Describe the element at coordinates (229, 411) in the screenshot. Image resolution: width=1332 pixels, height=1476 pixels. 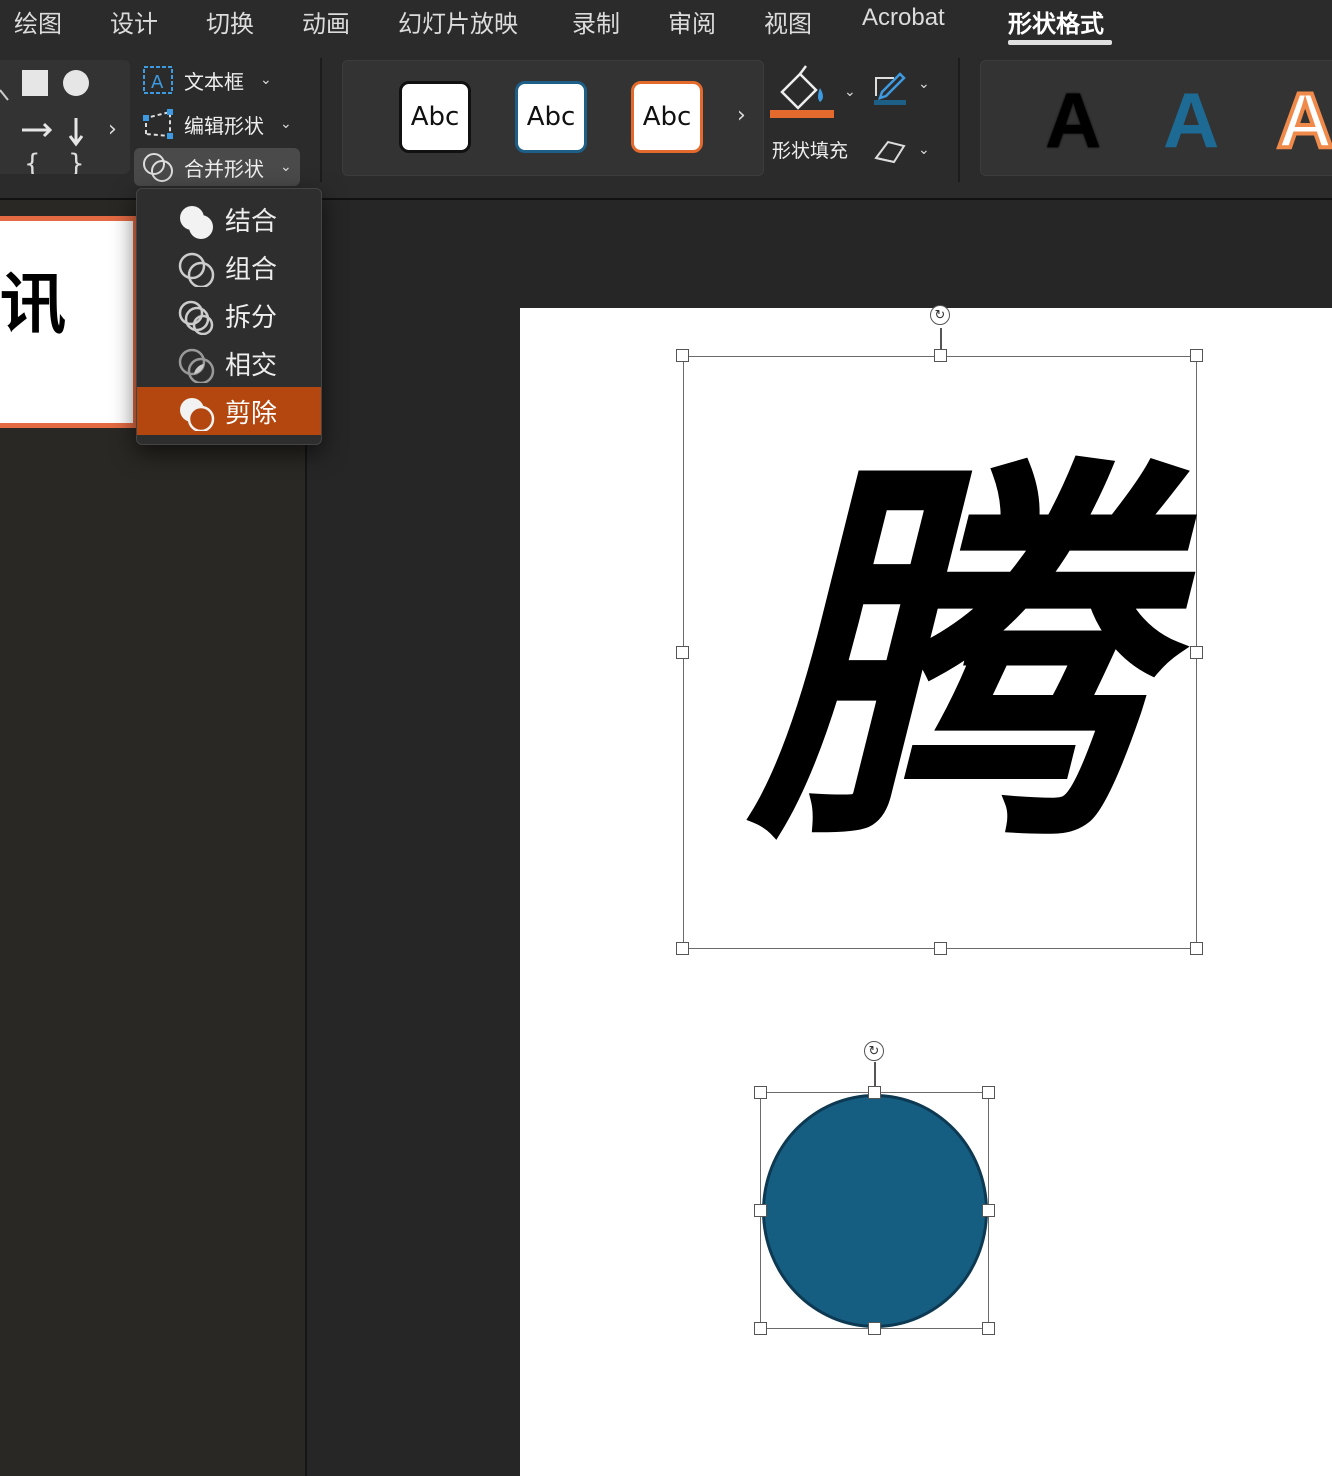
I see `menu-item-subtract: 剪除` at that location.